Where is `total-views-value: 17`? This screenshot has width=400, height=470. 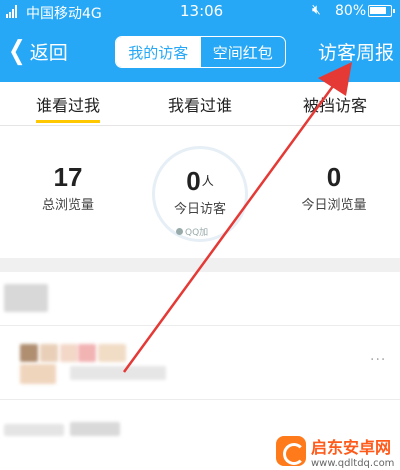 total-views-value: 17 is located at coordinates (68, 177).